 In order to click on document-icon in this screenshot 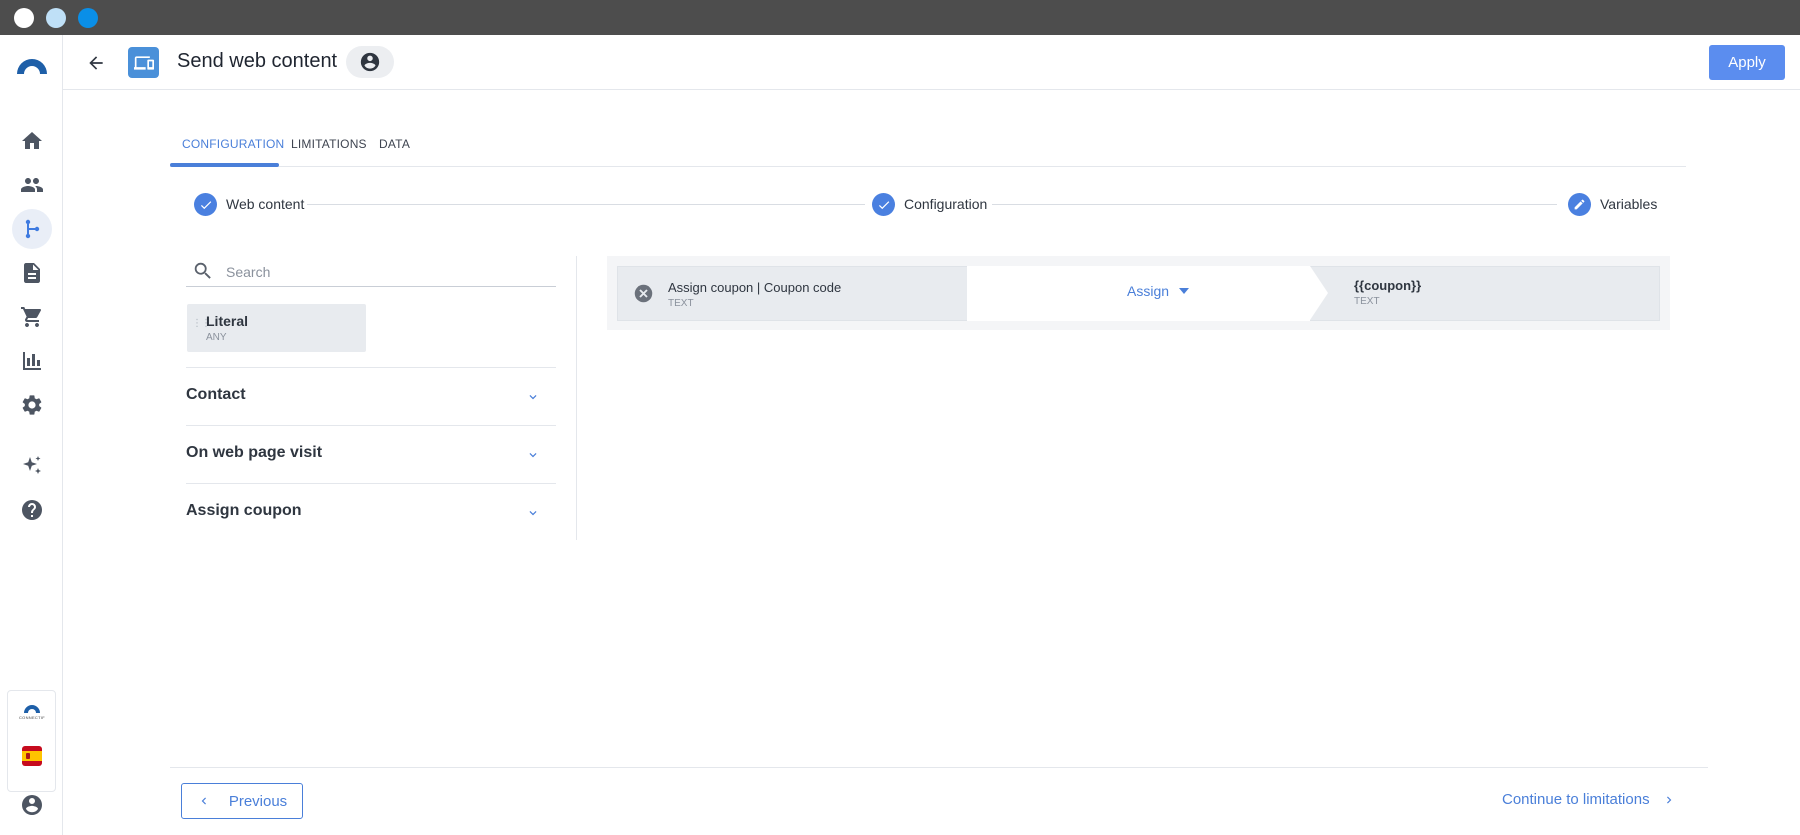, I will do `click(32, 273)`.